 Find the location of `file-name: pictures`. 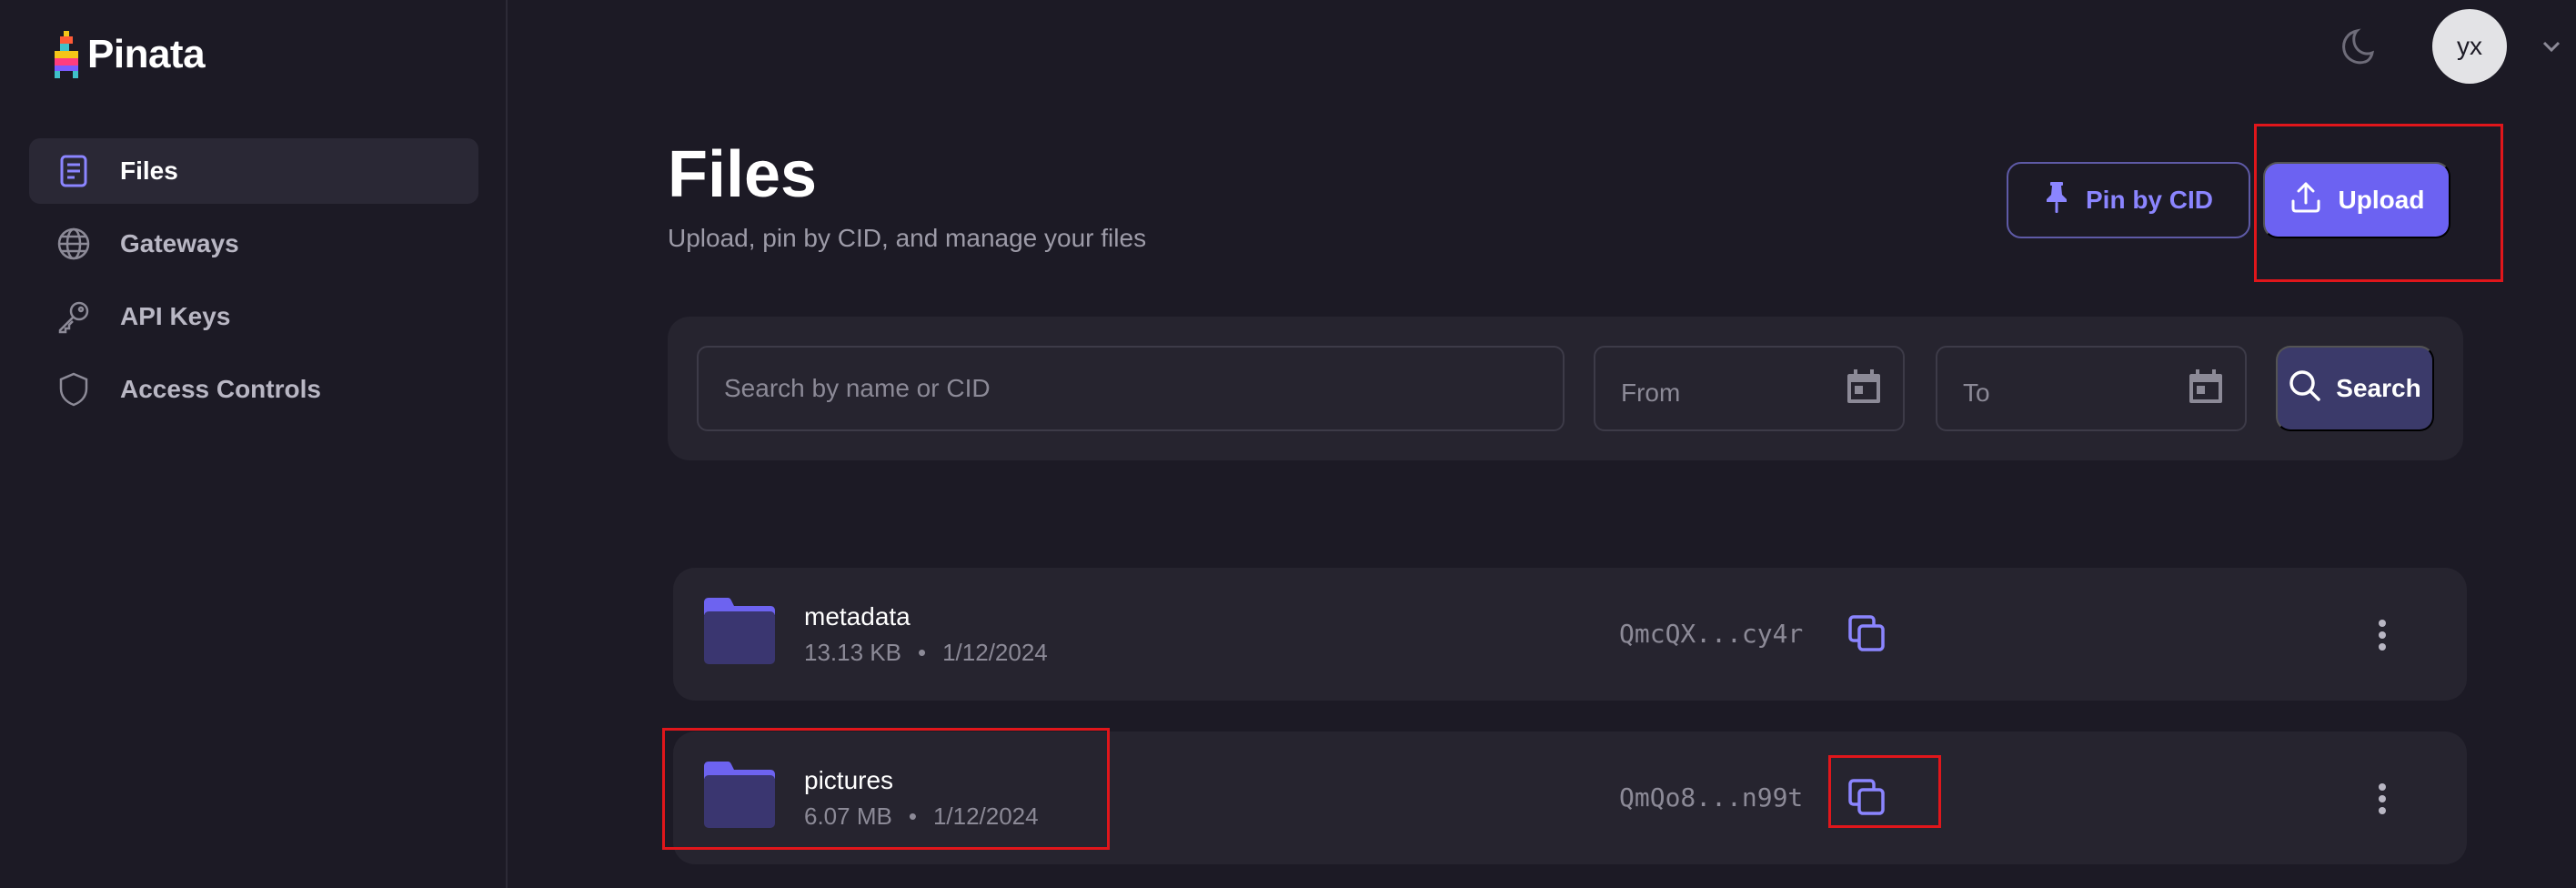

file-name: pictures is located at coordinates (848, 781).